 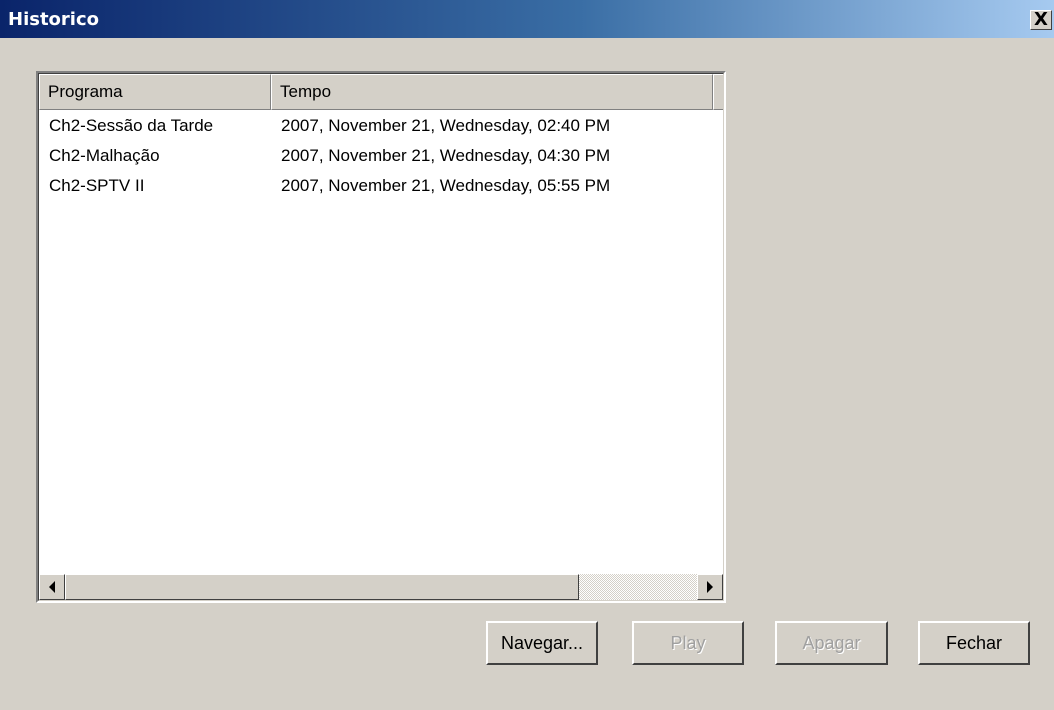 I want to click on column-header-filler, so click(x=718, y=92).